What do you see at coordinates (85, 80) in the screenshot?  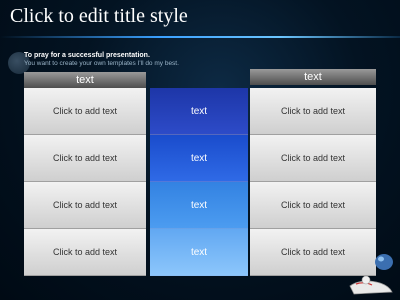 I see `left-column-header: text` at bounding box center [85, 80].